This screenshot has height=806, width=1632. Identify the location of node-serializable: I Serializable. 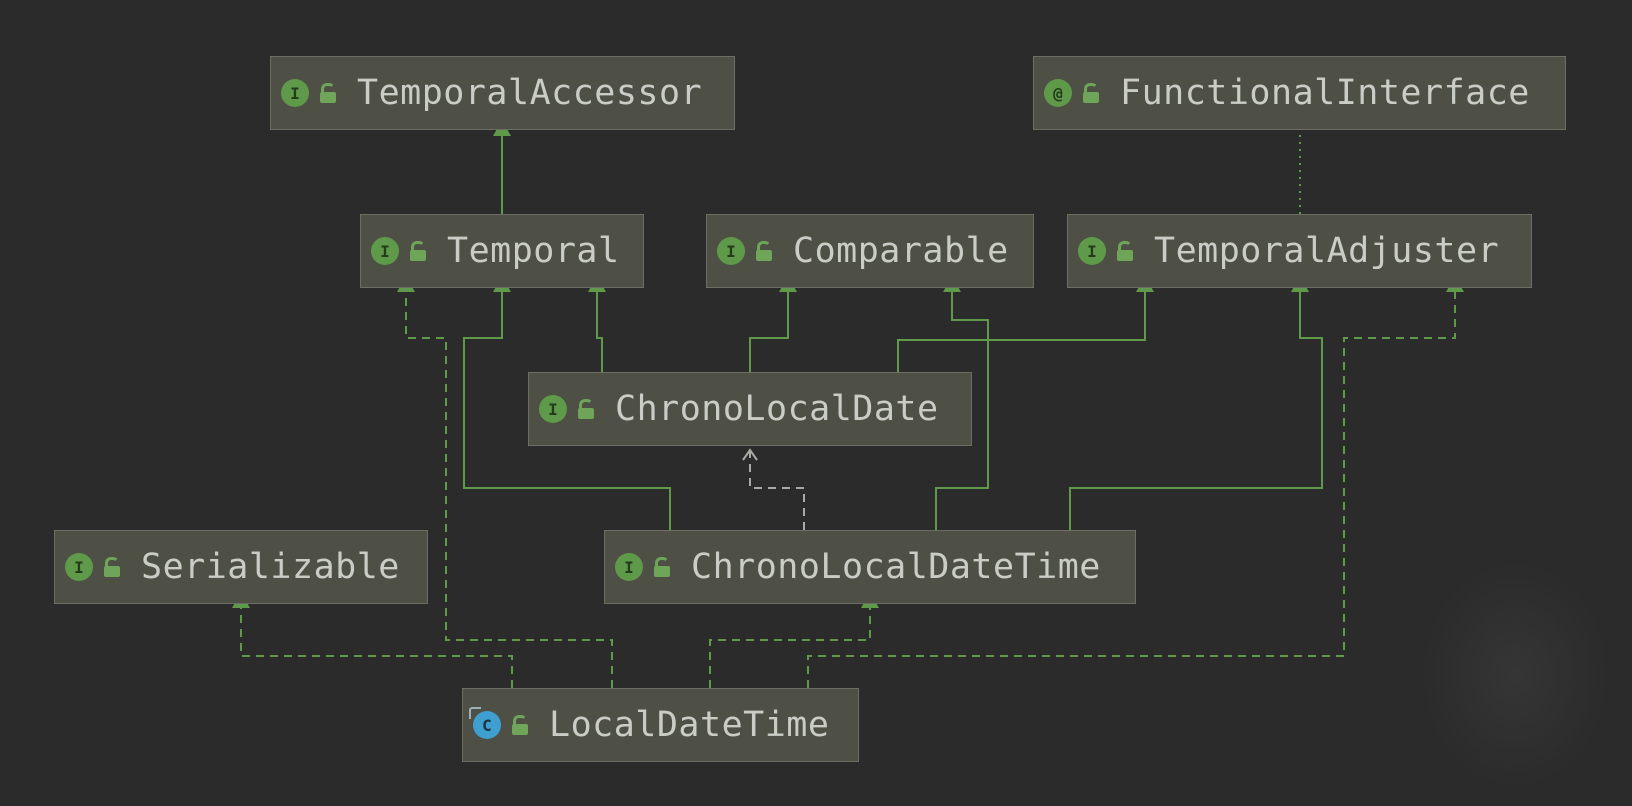
(241, 567).